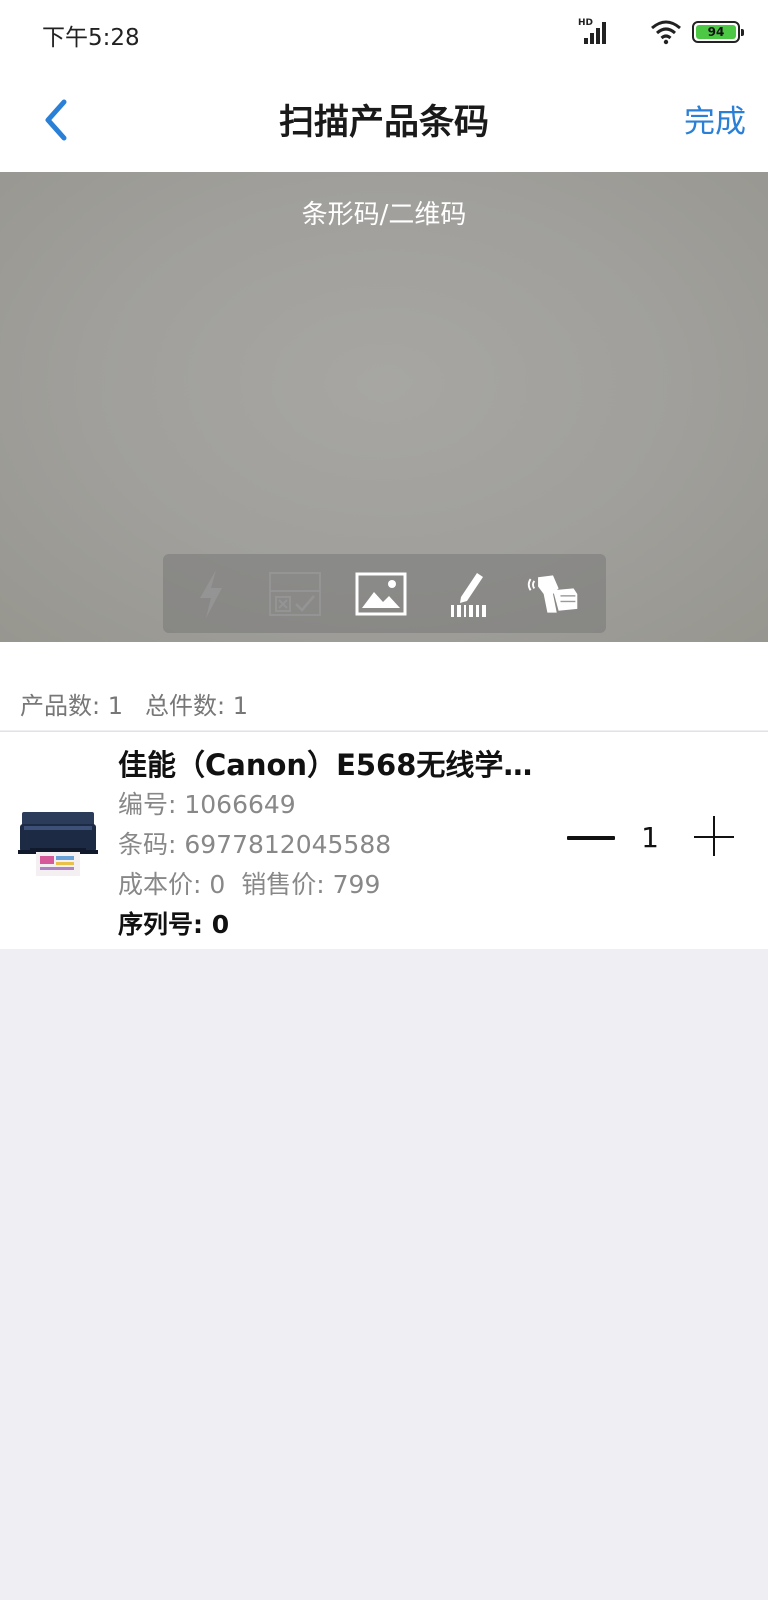  I want to click on quantity-value: 1, so click(650, 838).